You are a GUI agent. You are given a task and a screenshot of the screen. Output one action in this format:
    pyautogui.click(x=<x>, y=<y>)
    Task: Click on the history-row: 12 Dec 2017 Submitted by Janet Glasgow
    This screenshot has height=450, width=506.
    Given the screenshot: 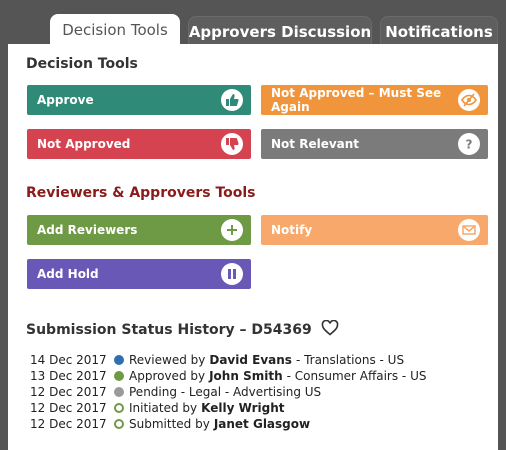 What is the action you would take?
    pyautogui.click(x=172, y=424)
    